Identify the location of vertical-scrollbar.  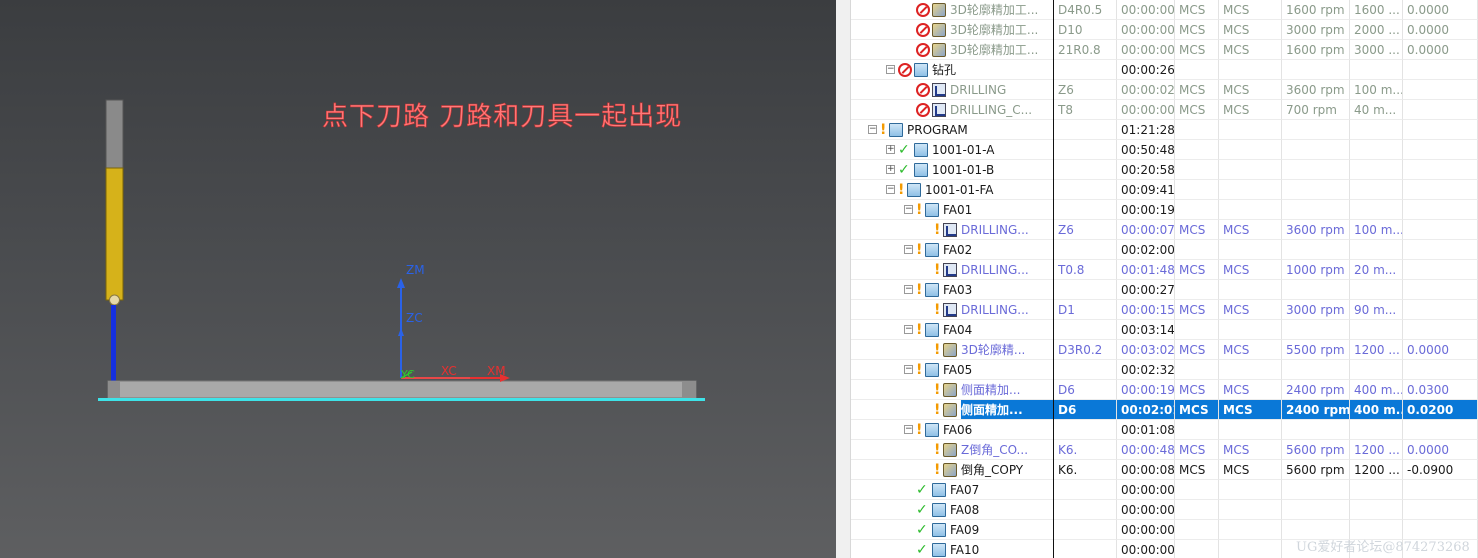
(843, 279).